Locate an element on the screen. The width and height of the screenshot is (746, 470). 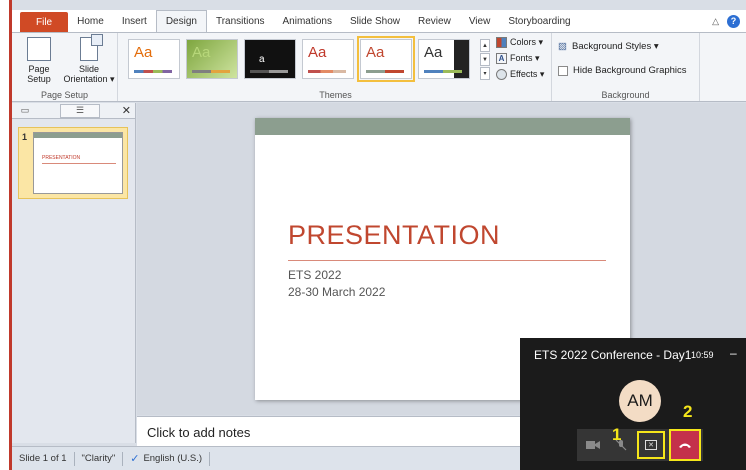
page-setup-button: Page Setup is located at coordinates (39, 60).